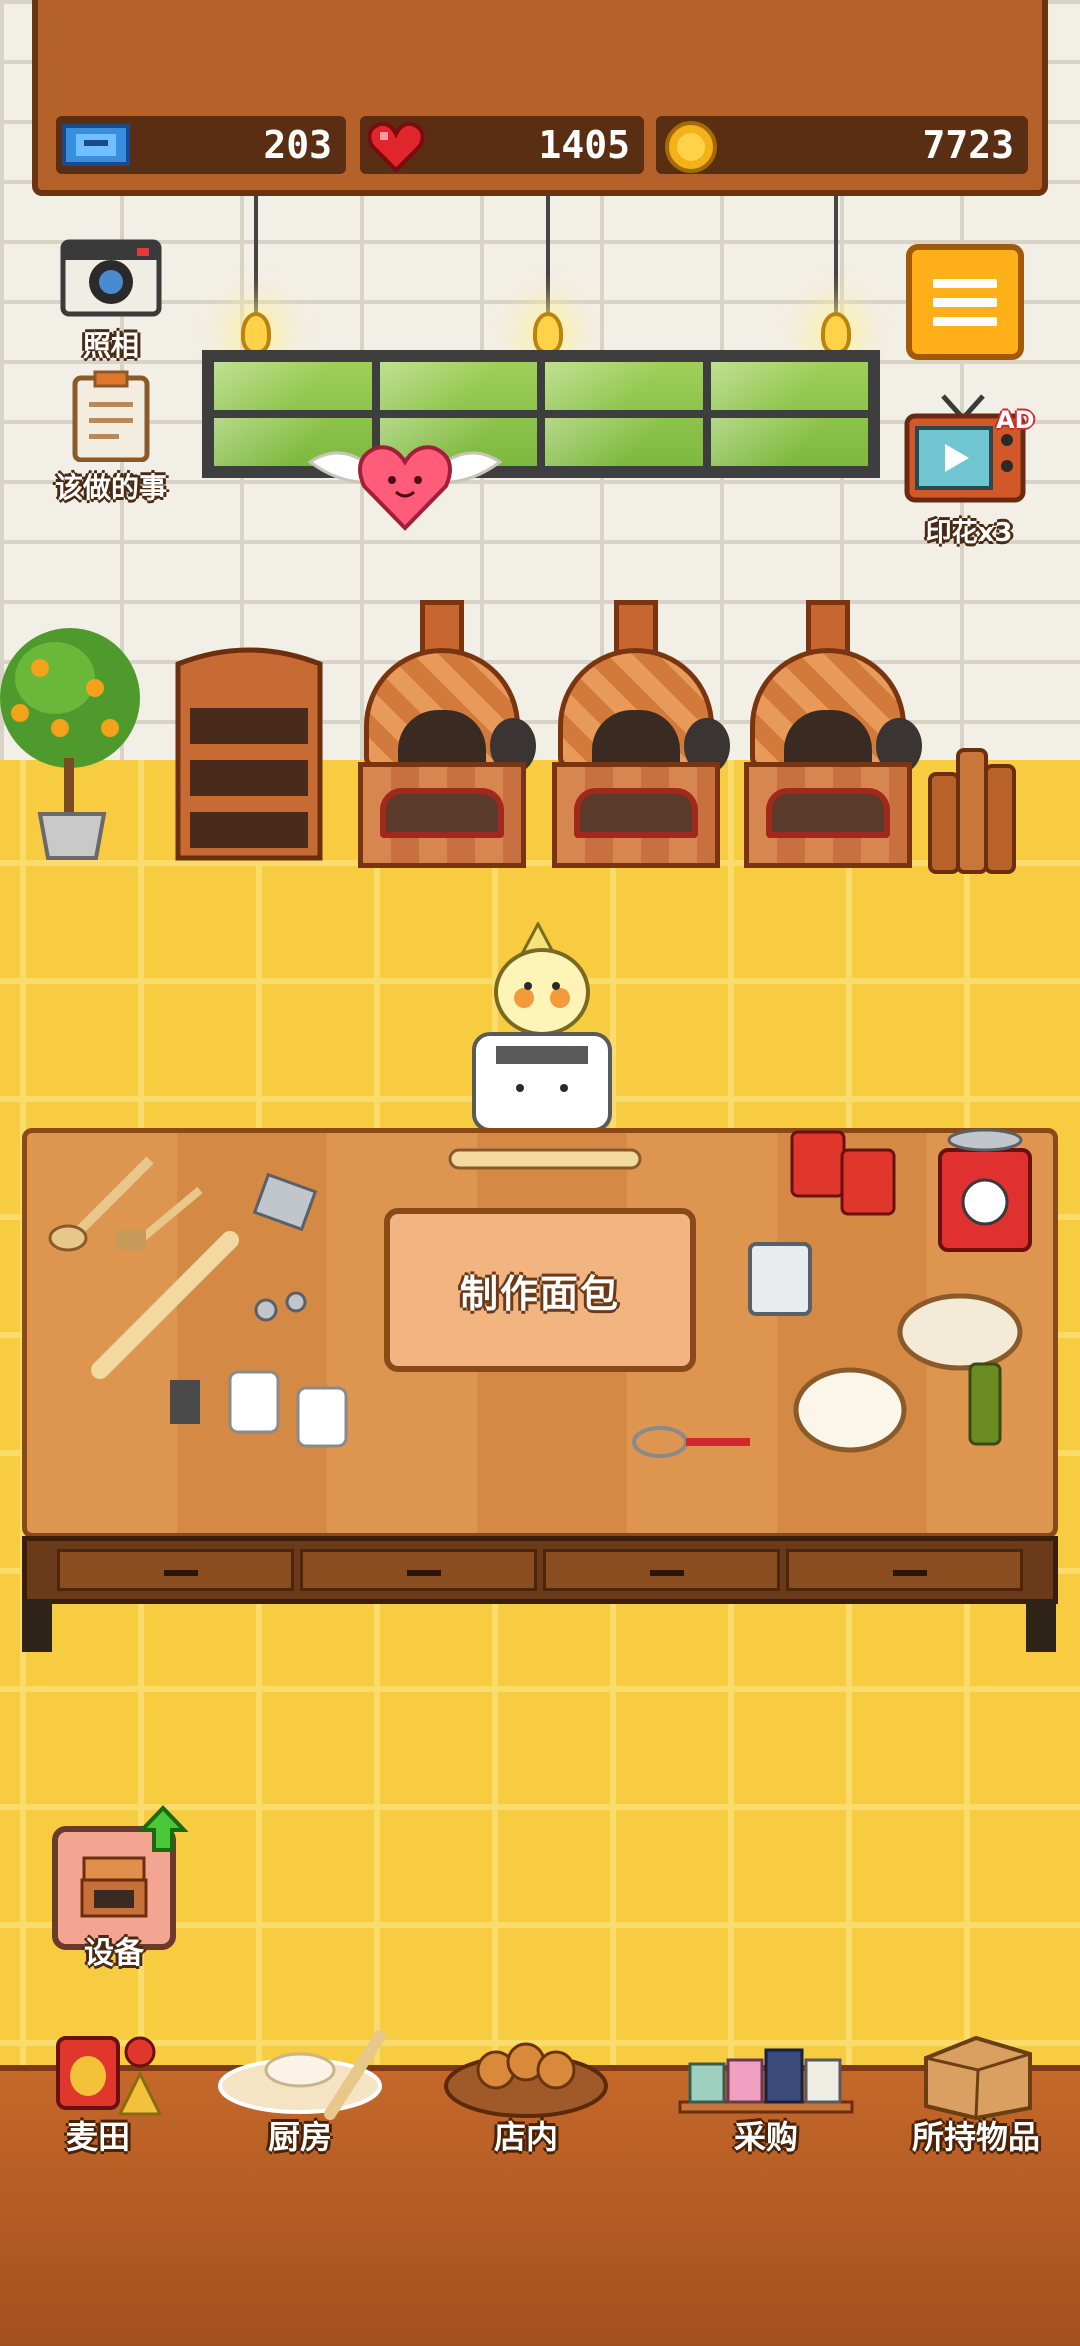 This screenshot has width=1080, height=2346. What do you see at coordinates (96, 145) in the screenshot?
I see `ticket-icon` at bounding box center [96, 145].